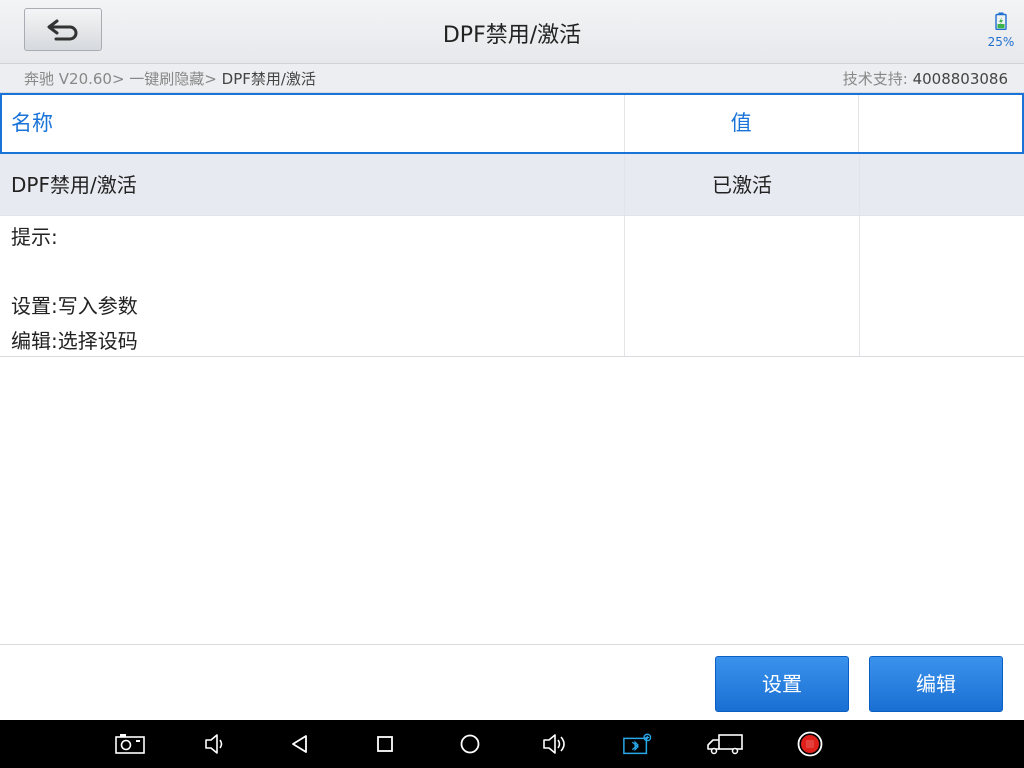 This screenshot has width=1024, height=768. I want to click on bluetooth-vci-icon, so click(637, 744).